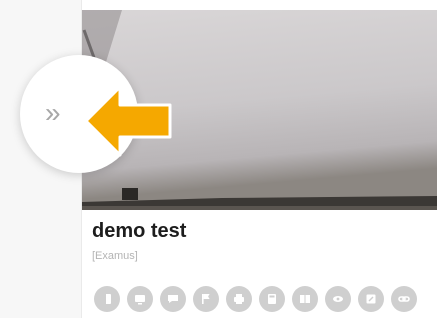 This screenshot has height=318, width=437. Describe the element at coordinates (139, 231) in the screenshot. I see `exam-title: demo test` at that location.